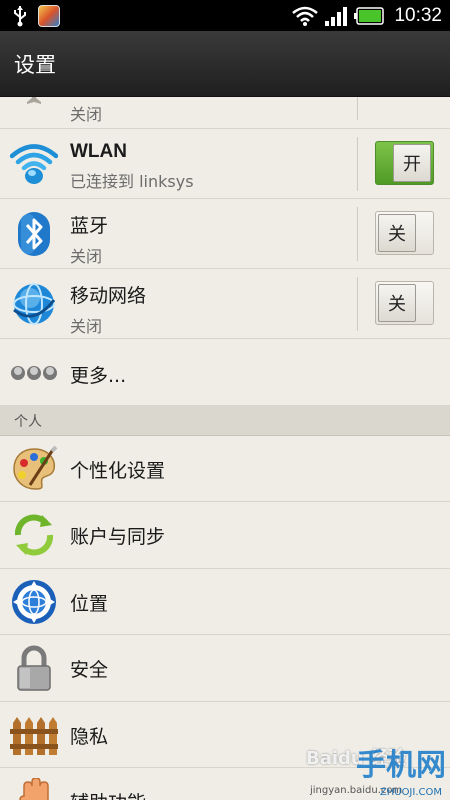  Describe the element at coordinates (418, 15) in the screenshot. I see `clock: 10:32` at that location.